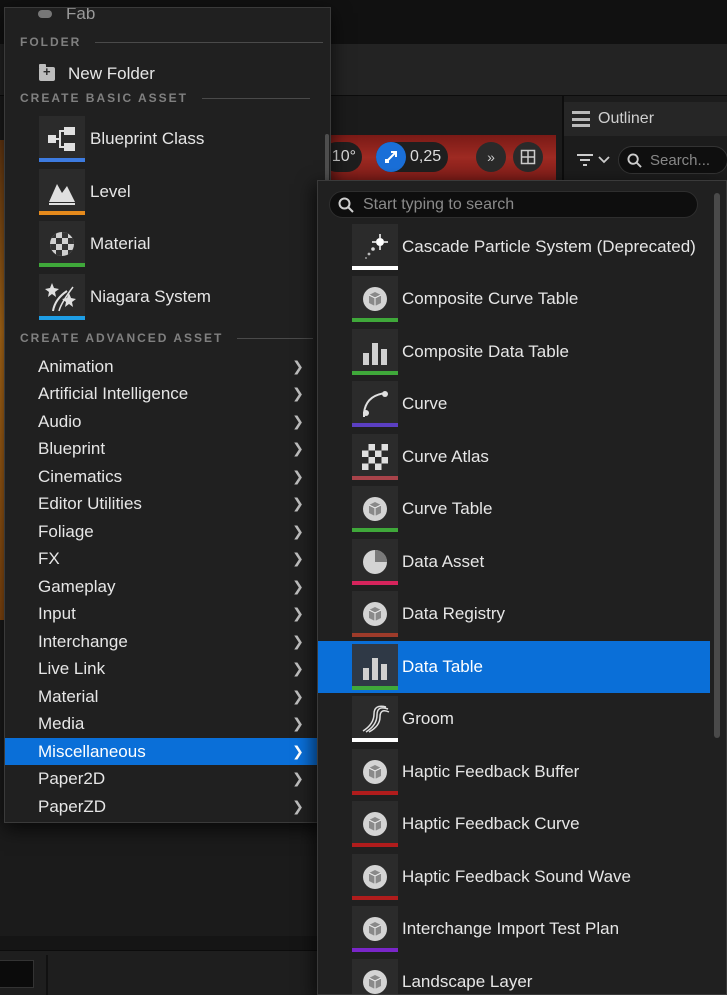  I want to click on submenu-item-groom: Groom, so click(514, 719).